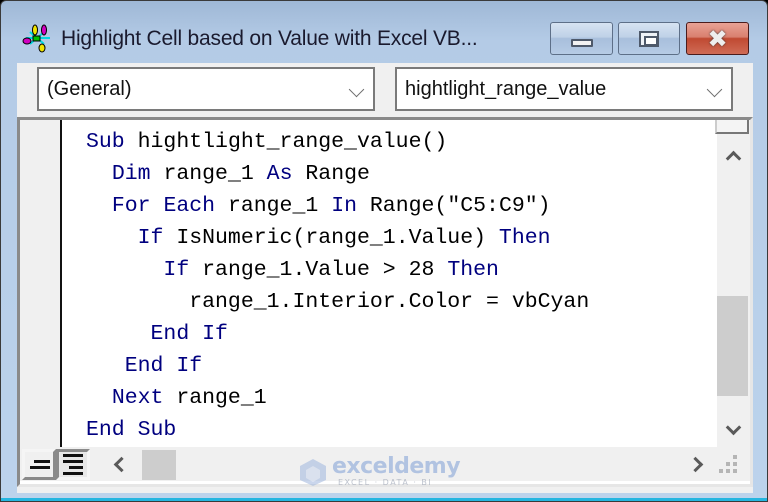 The image size is (768, 502). I want to click on code-line: If range_1.Value > 28 Then, so click(337, 270).